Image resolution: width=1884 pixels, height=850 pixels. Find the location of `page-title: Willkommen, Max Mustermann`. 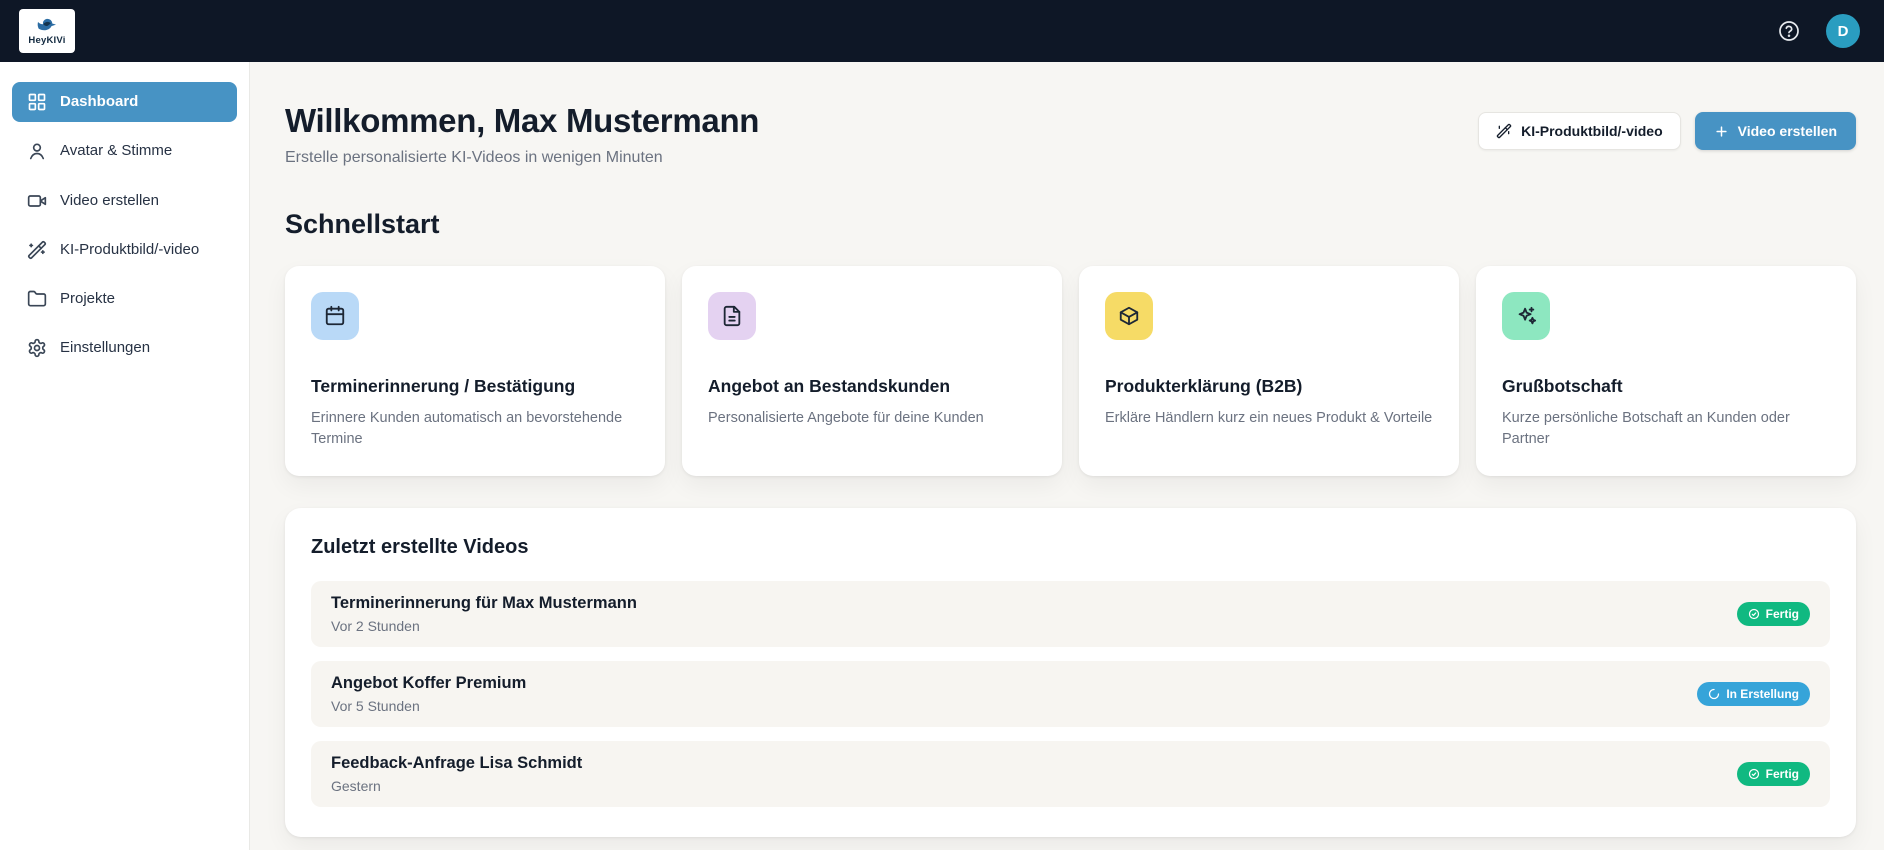

page-title: Willkommen, Max Mustermann is located at coordinates (522, 120).